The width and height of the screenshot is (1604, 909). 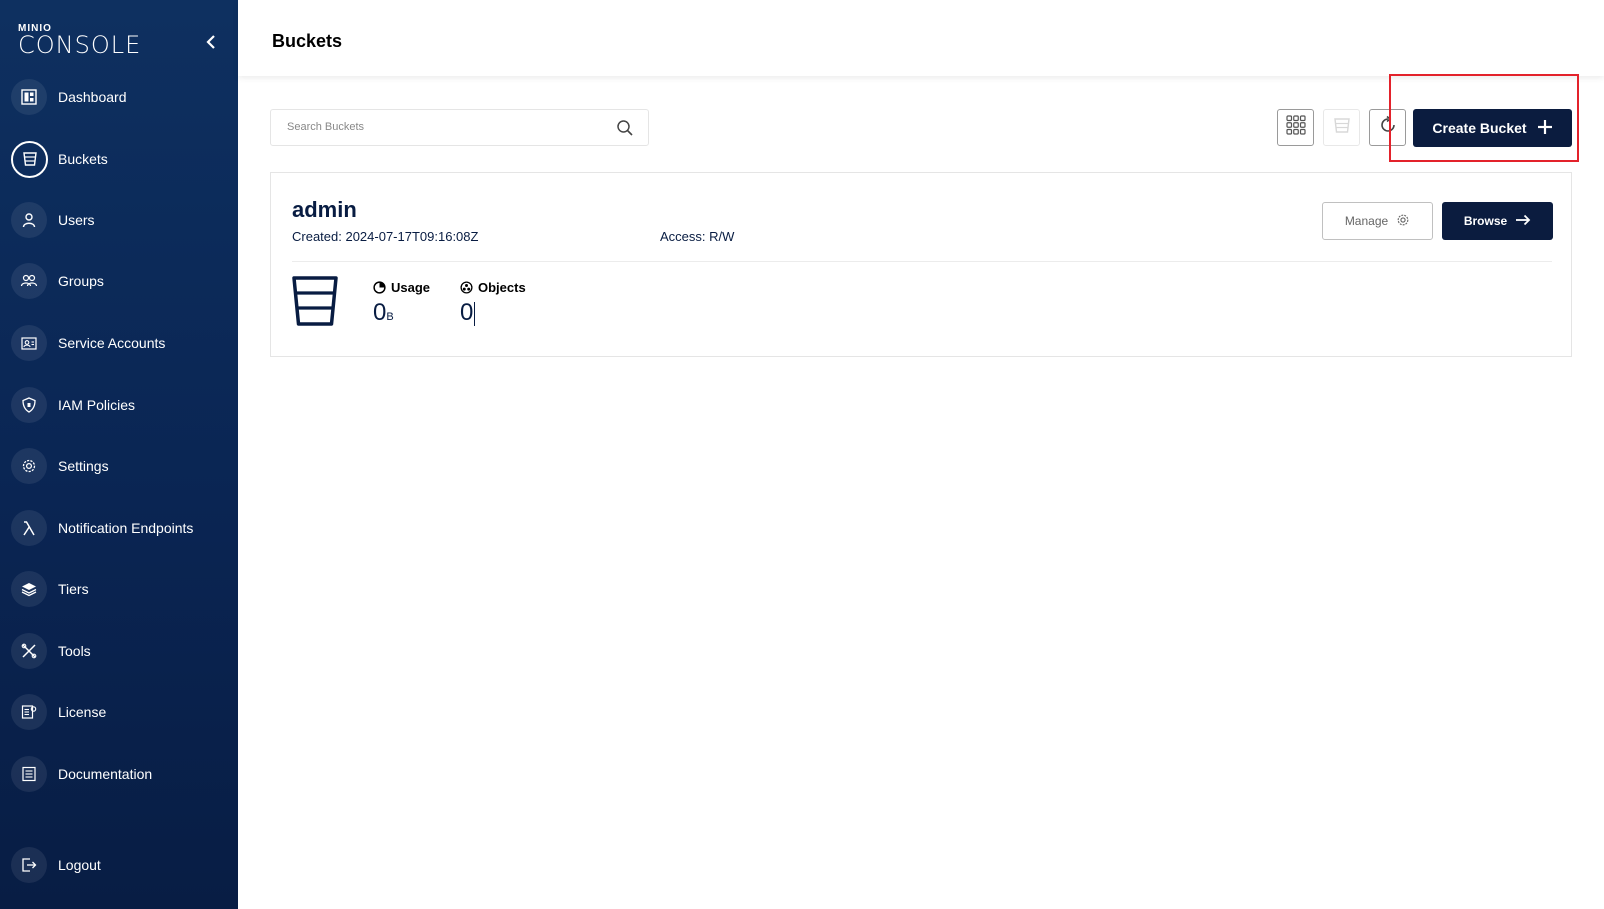 I want to click on sidebar-item-tiers: Tiers, so click(x=119, y=589).